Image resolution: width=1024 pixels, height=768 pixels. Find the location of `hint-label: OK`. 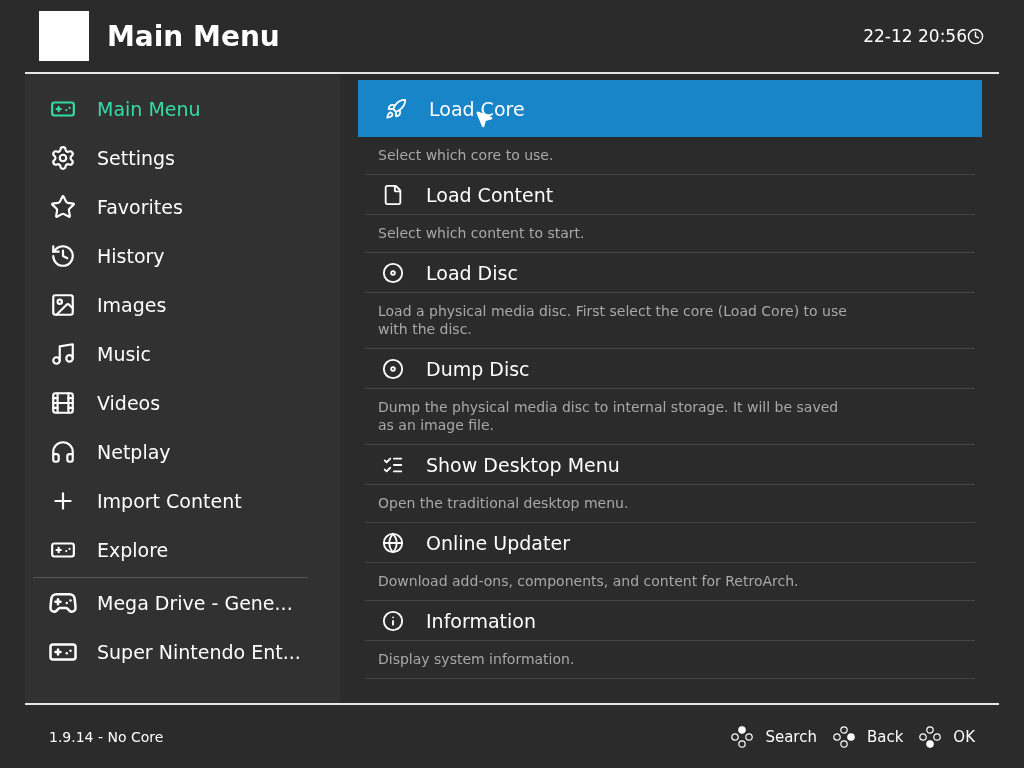

hint-label: OK is located at coordinates (964, 736).